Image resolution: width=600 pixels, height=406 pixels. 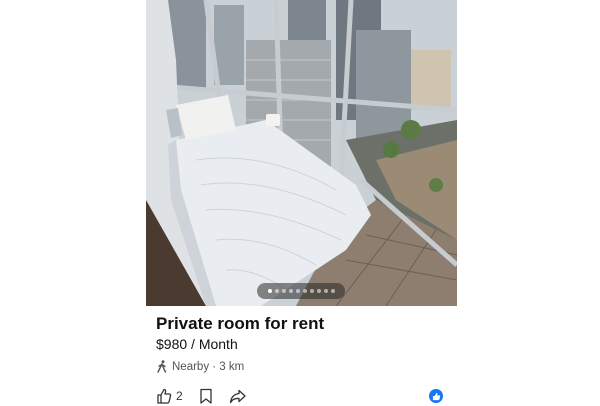 I want to click on share-button, so click(x=237, y=396).